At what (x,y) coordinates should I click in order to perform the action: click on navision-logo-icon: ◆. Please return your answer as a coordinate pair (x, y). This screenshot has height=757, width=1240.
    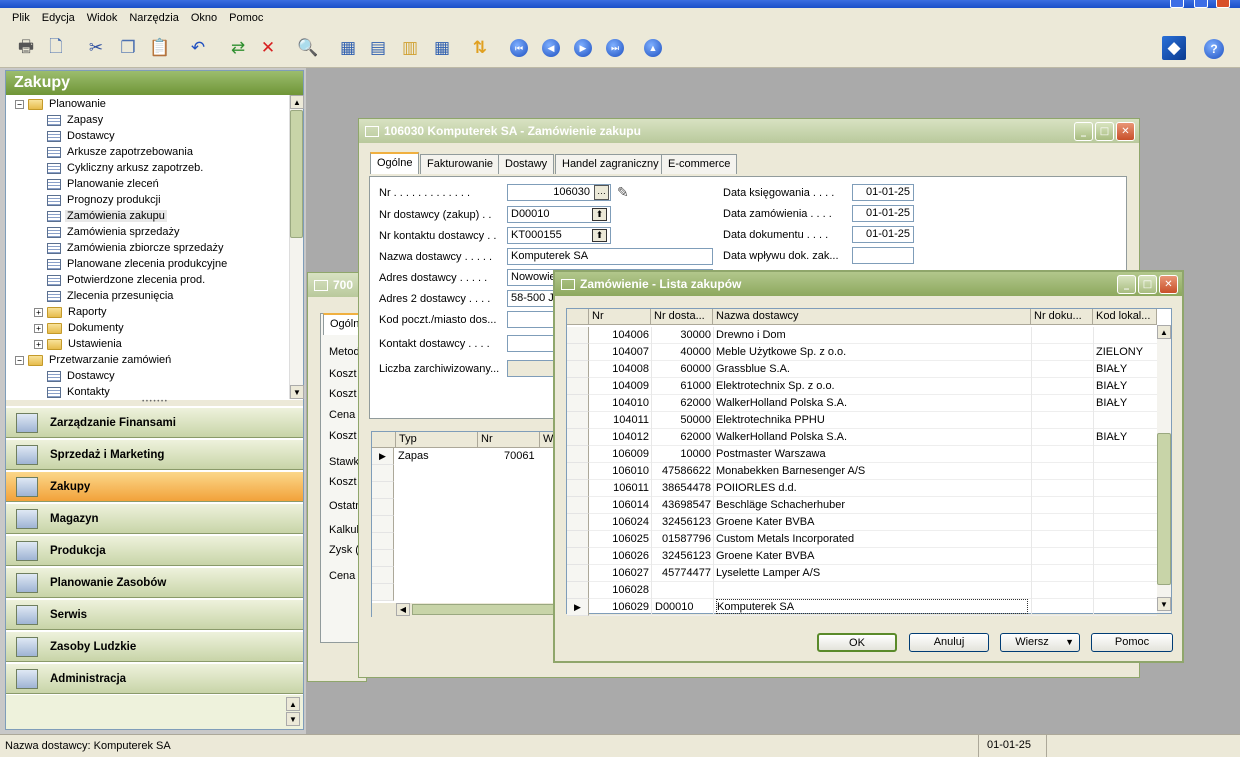
    Looking at the image, I should click on (1174, 48).